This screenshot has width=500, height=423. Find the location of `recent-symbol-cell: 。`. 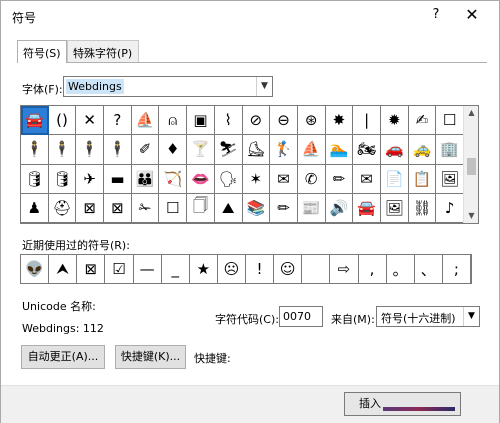

recent-symbol-cell: 。 is located at coordinates (401, 269).